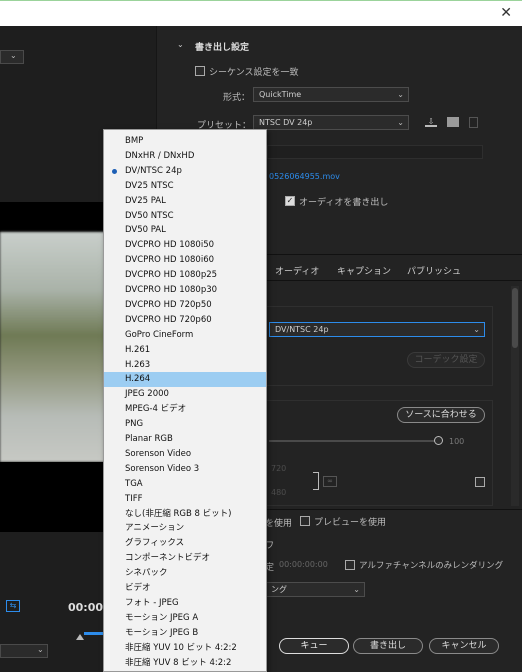  Describe the element at coordinates (185, 424) in the screenshot. I see `codec-menu-item: PNG` at that location.